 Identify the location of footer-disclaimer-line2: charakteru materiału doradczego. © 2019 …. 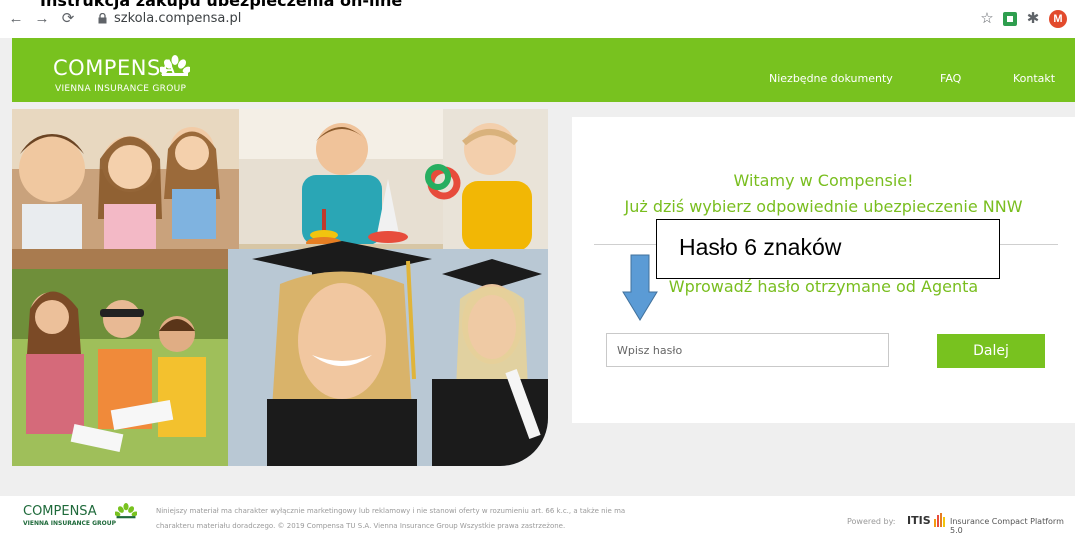
(361, 526).